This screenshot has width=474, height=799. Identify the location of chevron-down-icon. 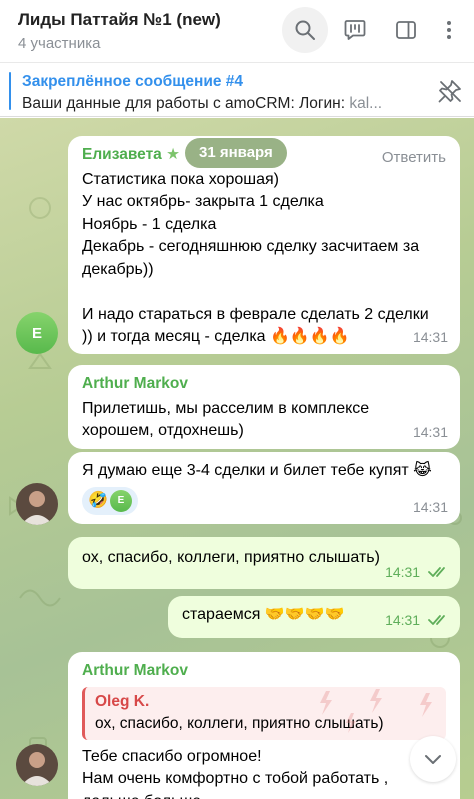
(433, 759).